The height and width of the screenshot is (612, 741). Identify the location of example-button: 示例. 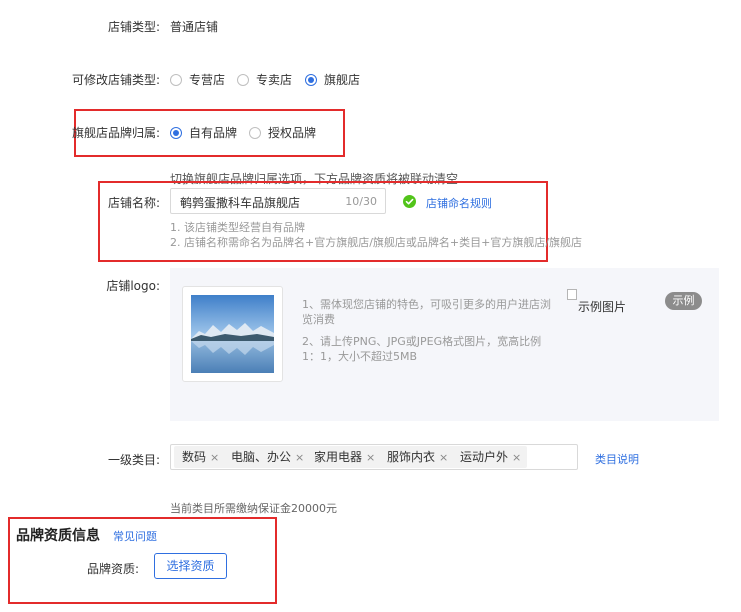
(683, 301).